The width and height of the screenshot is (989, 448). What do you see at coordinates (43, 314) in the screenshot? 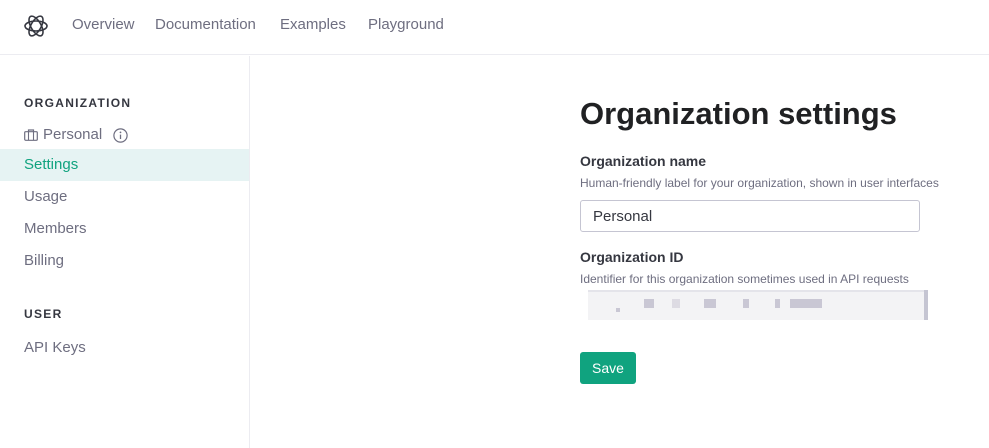
I see `user-section-title: USER` at bounding box center [43, 314].